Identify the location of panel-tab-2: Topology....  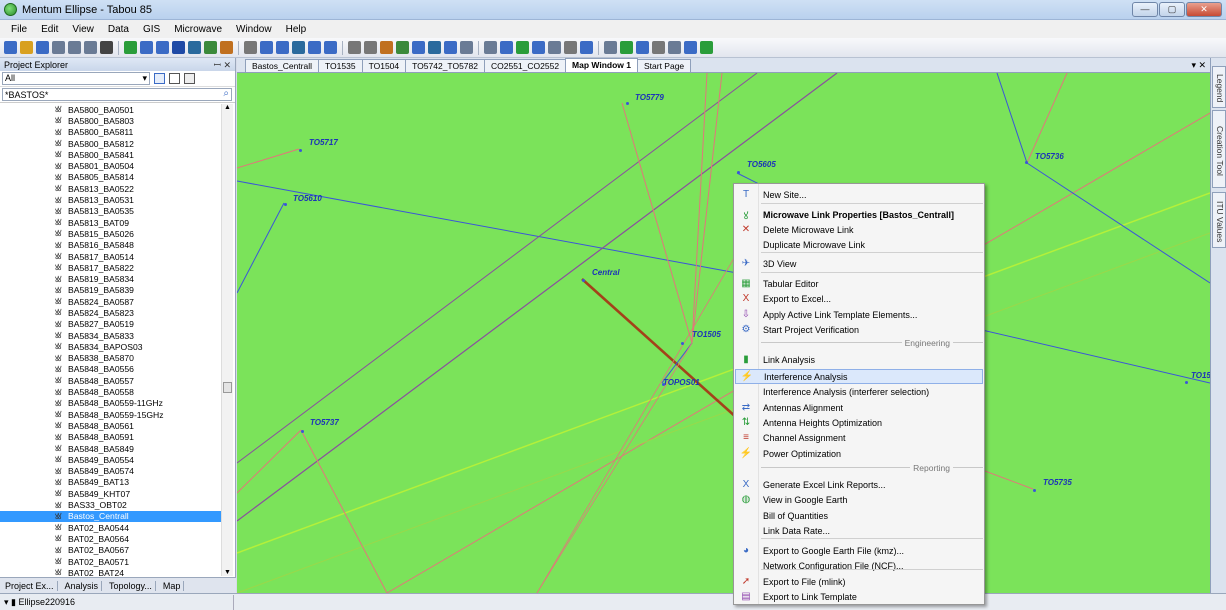
(131, 585).